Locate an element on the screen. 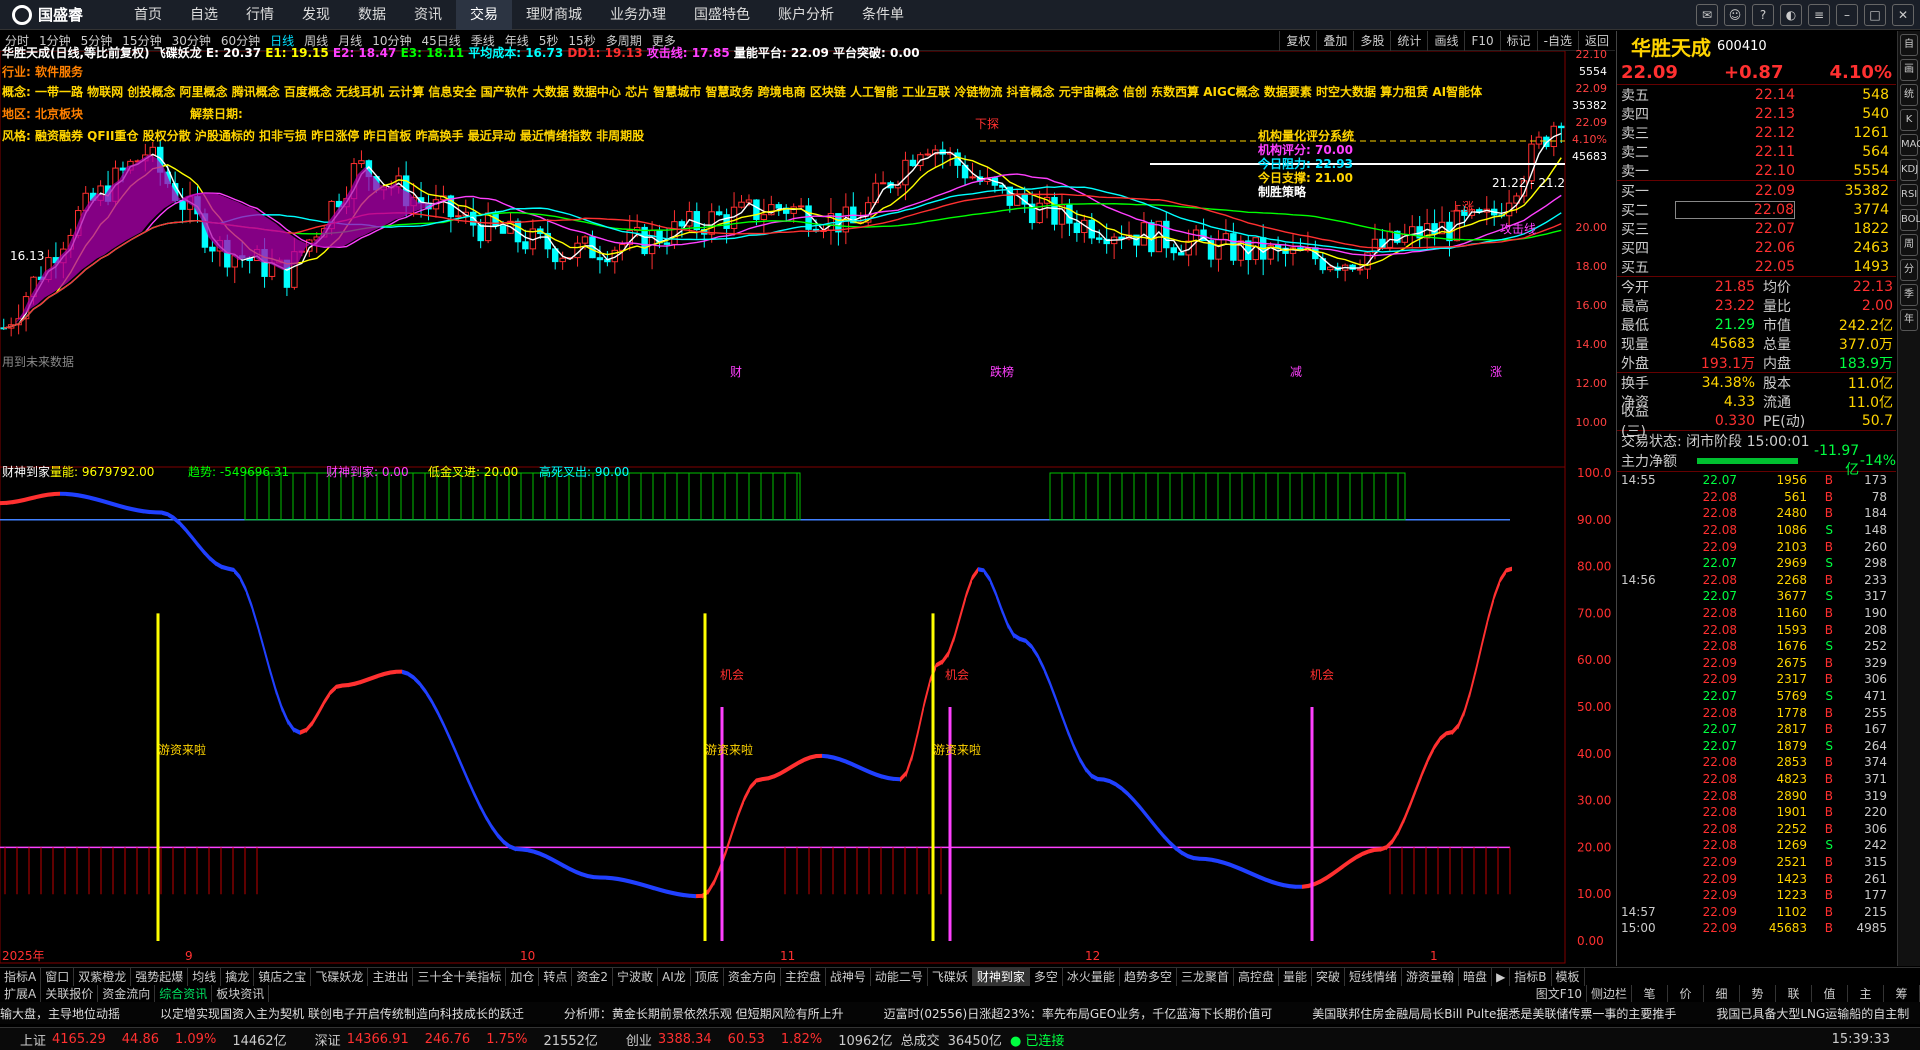 The image size is (1920, 1050). maximize-icon: □ is located at coordinates (1875, 15).